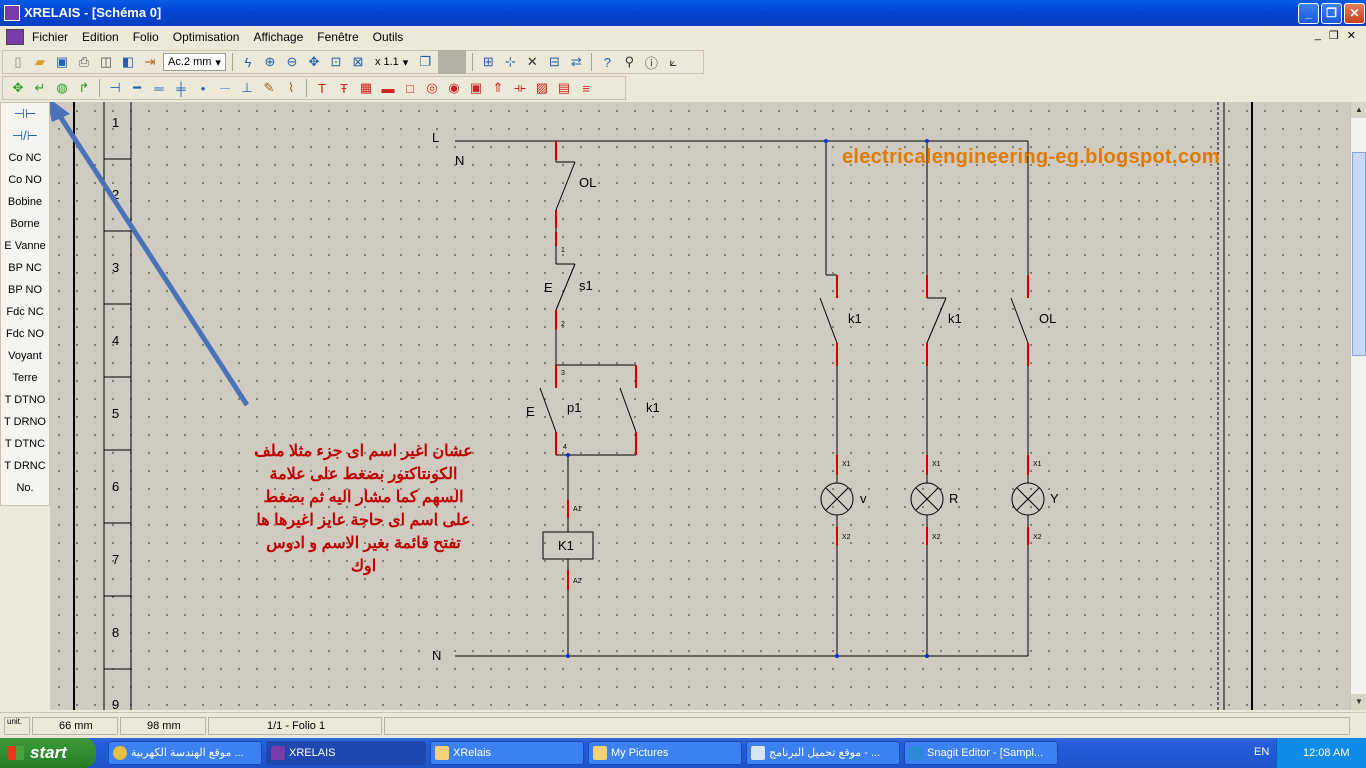 The image size is (1366, 768). What do you see at coordinates (507, 753) in the screenshot?
I see `taskbar-item-folder: XRelais` at bounding box center [507, 753].